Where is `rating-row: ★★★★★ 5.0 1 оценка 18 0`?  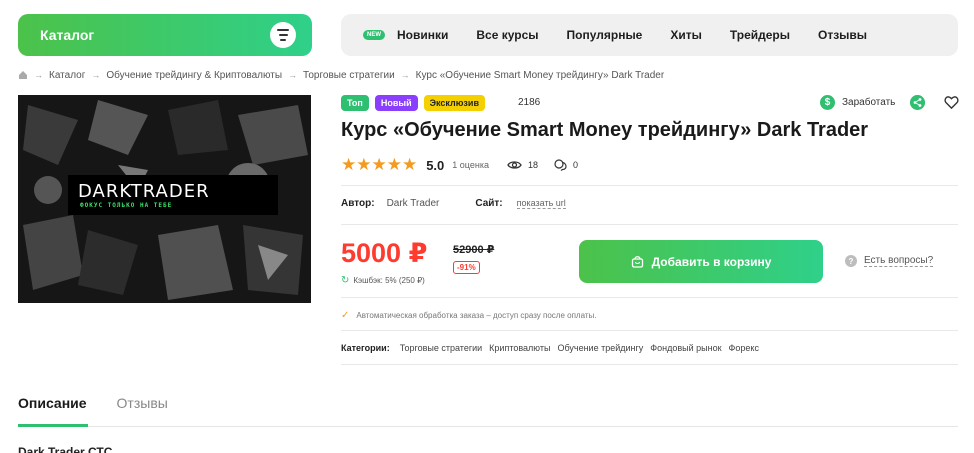
rating-row: ★★★★★ 5.0 1 оценка 18 0 is located at coordinates (459, 165).